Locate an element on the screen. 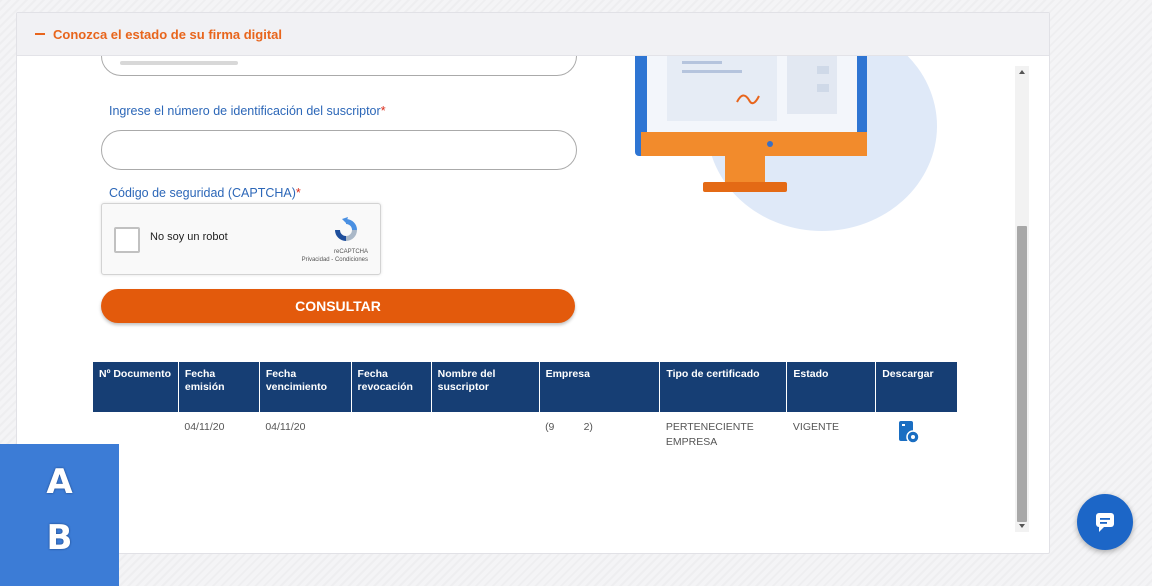 The image size is (1152, 586). cell-empresa: (9 2) is located at coordinates (569, 427).